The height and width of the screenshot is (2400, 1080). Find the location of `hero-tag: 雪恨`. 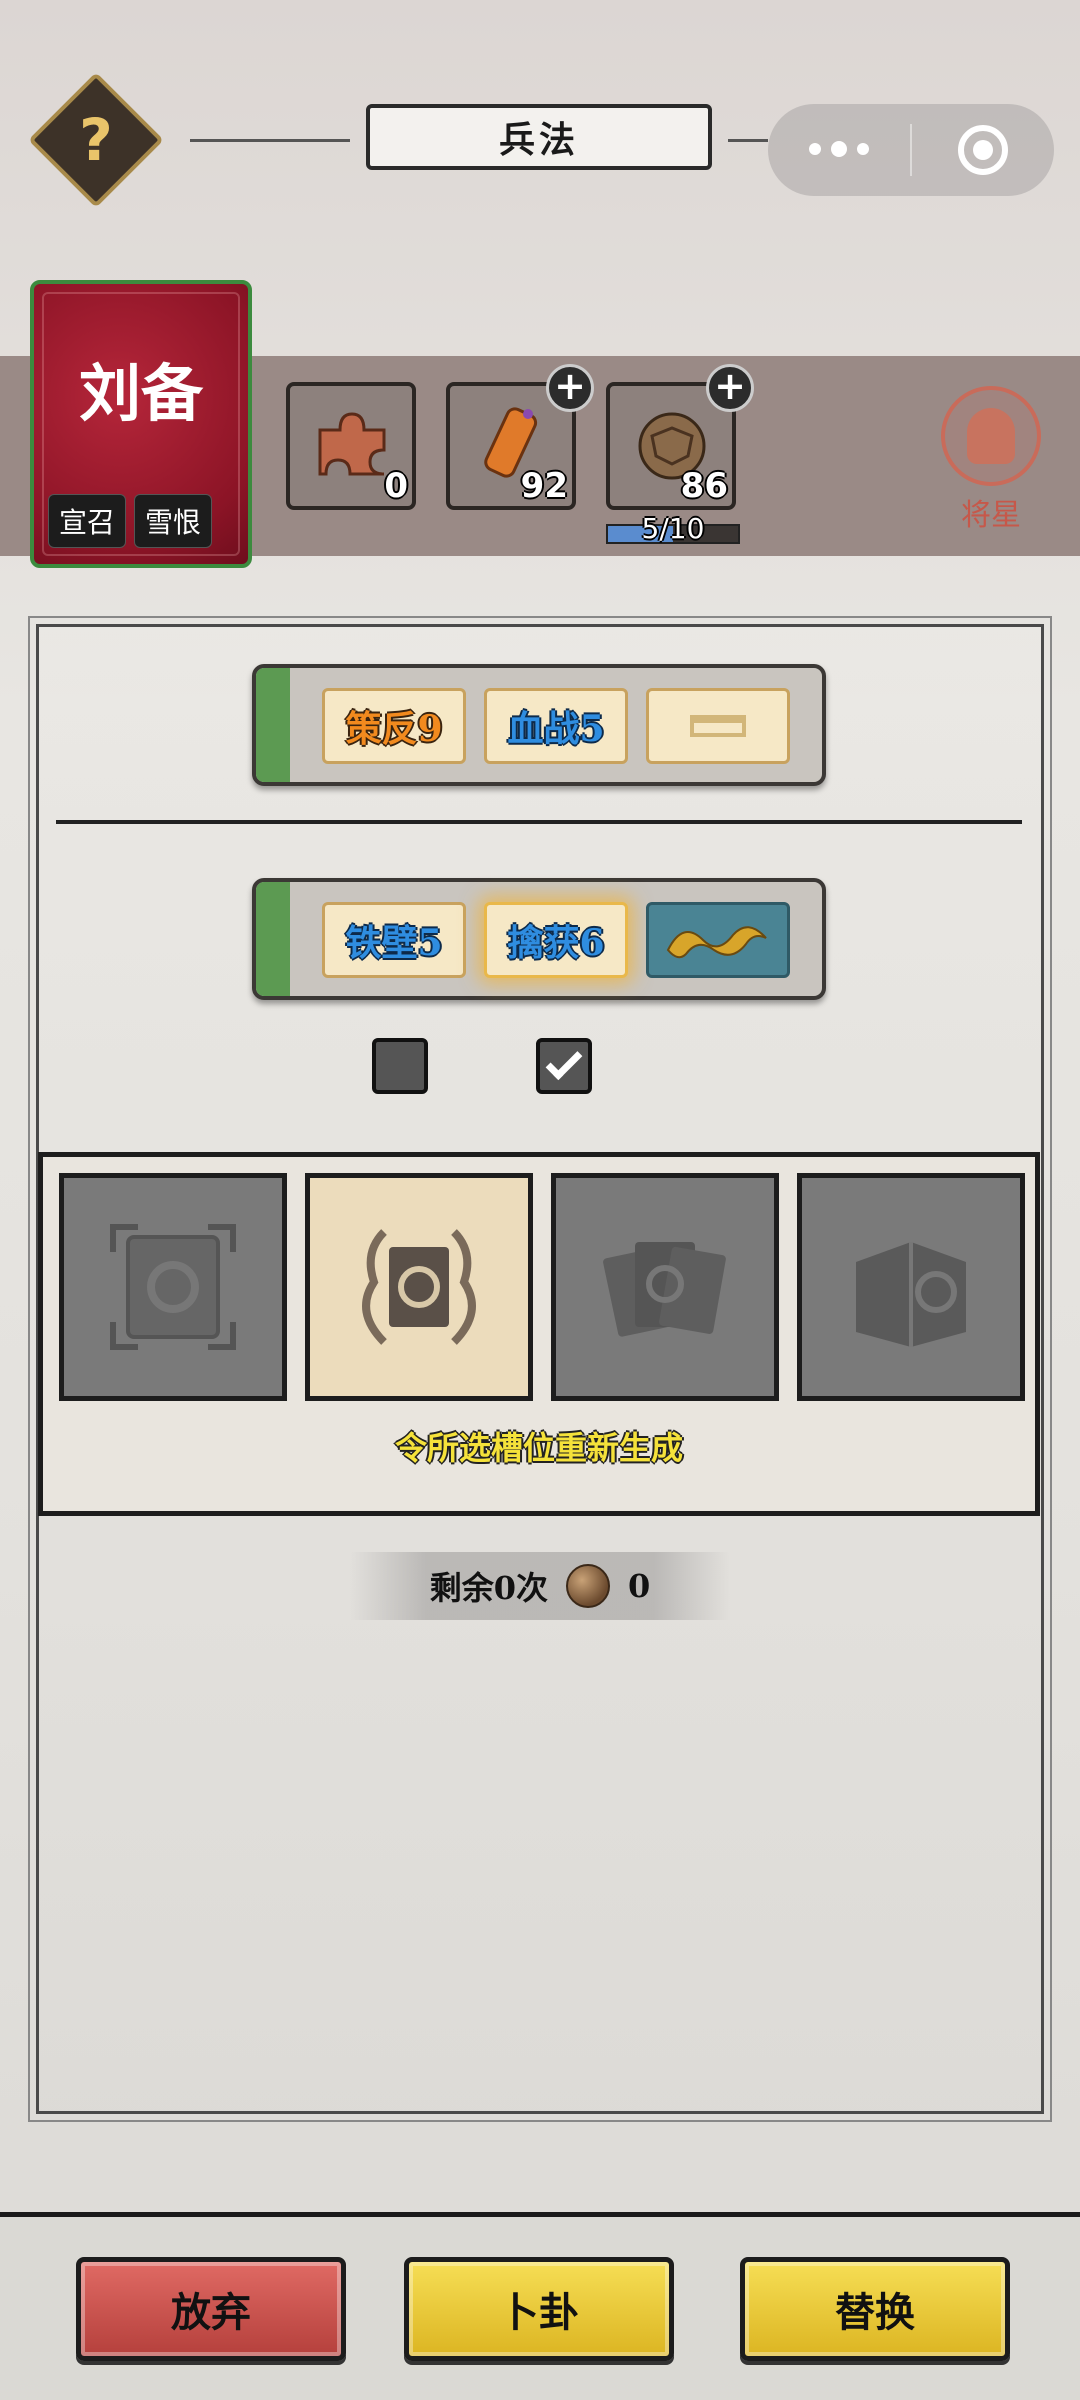

hero-tag: 雪恨 is located at coordinates (173, 521).